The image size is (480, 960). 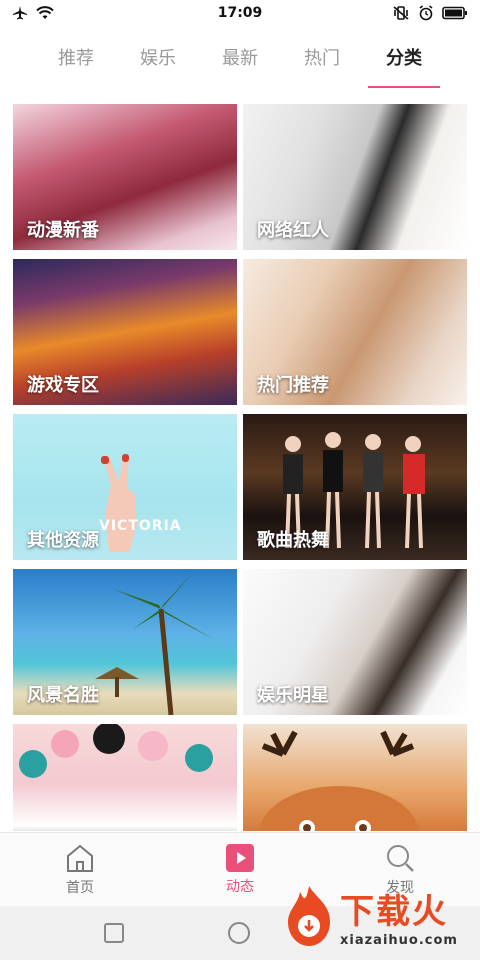 What do you see at coordinates (322, 62) in the screenshot?
I see `tab-hot: 热门` at bounding box center [322, 62].